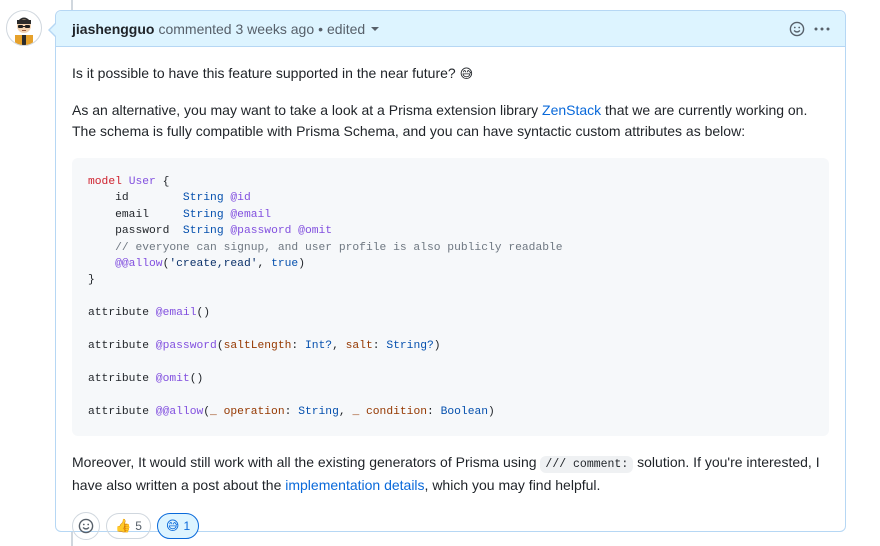 The height and width of the screenshot is (546, 880). I want to click on thumbs-up-emoji: 👍, so click(123, 526).